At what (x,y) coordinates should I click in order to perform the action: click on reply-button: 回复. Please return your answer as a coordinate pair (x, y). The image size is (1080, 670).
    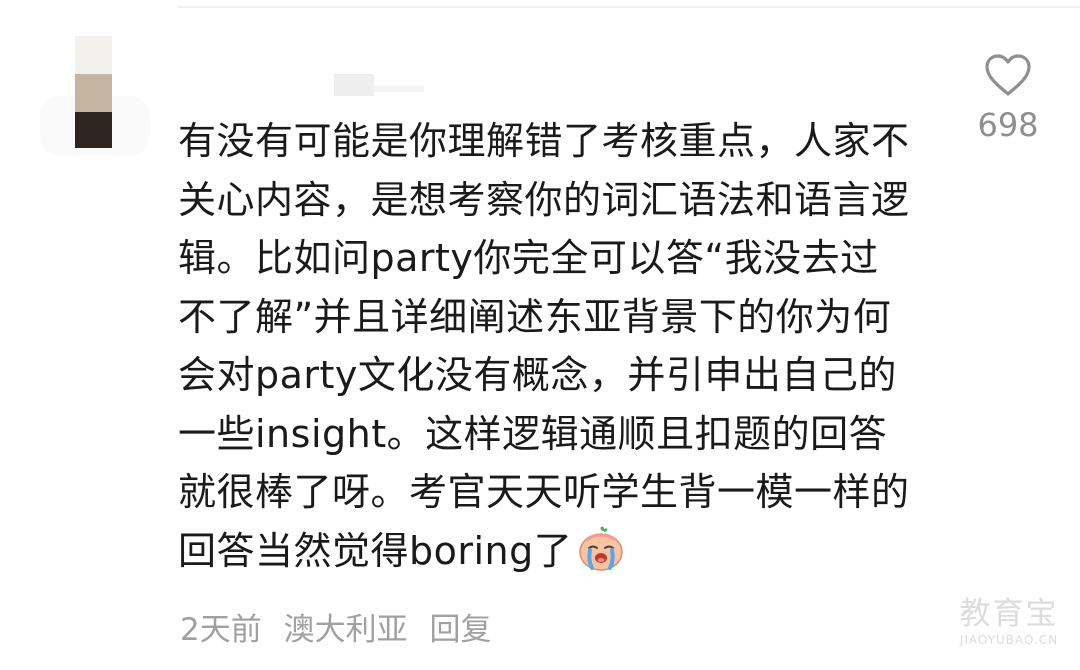
    Looking at the image, I should click on (460, 630).